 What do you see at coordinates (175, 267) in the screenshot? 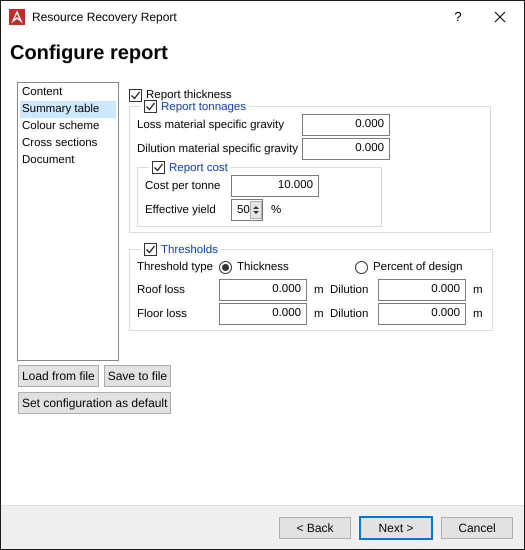
I see `field-label: Threshold type` at bounding box center [175, 267].